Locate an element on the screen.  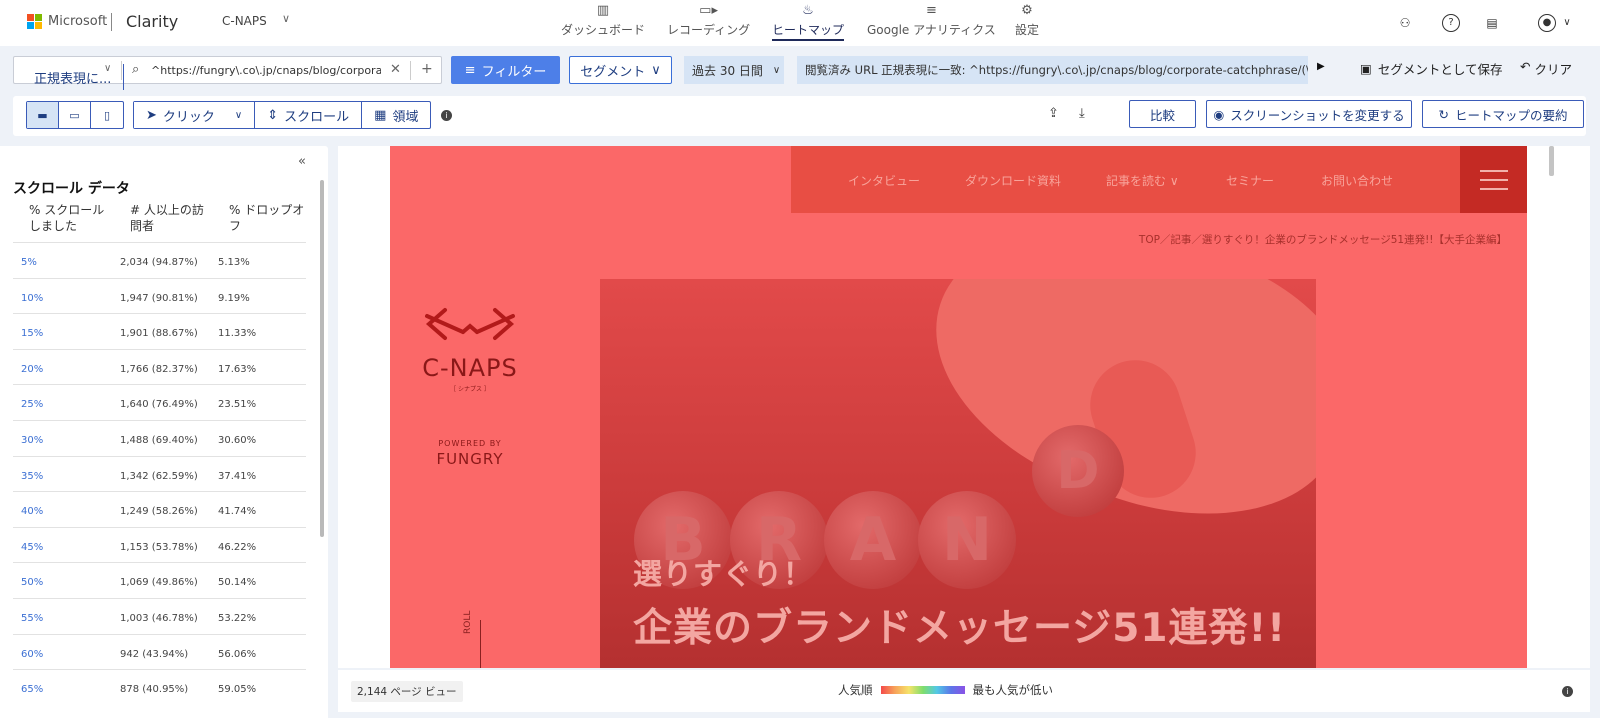
microsoft-label: Microsoft is located at coordinates (78, 21).